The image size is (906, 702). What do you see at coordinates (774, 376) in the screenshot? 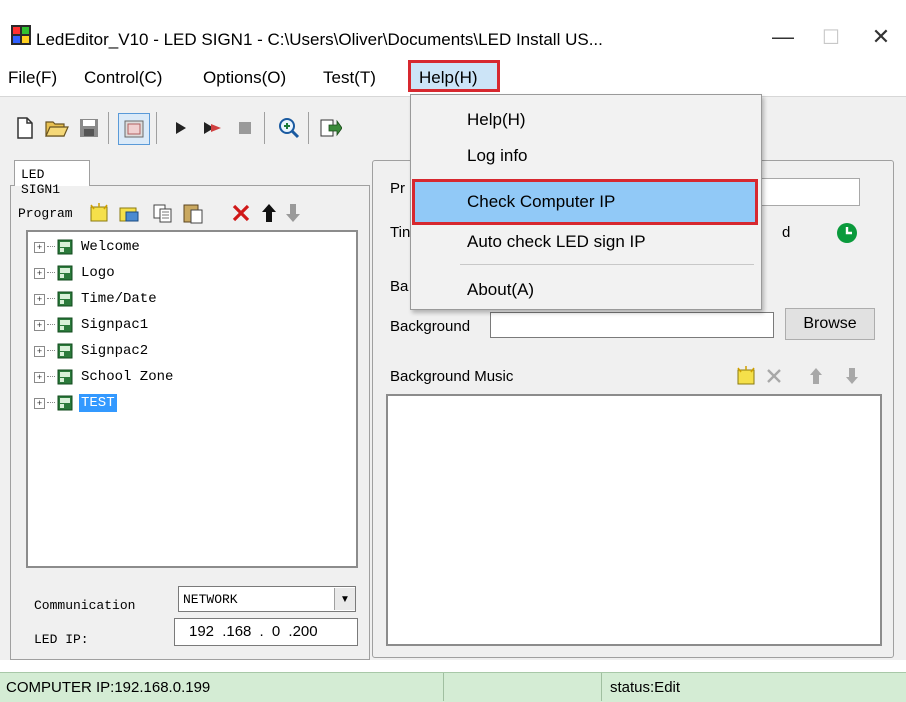
I see `remove-music-icon` at bounding box center [774, 376].